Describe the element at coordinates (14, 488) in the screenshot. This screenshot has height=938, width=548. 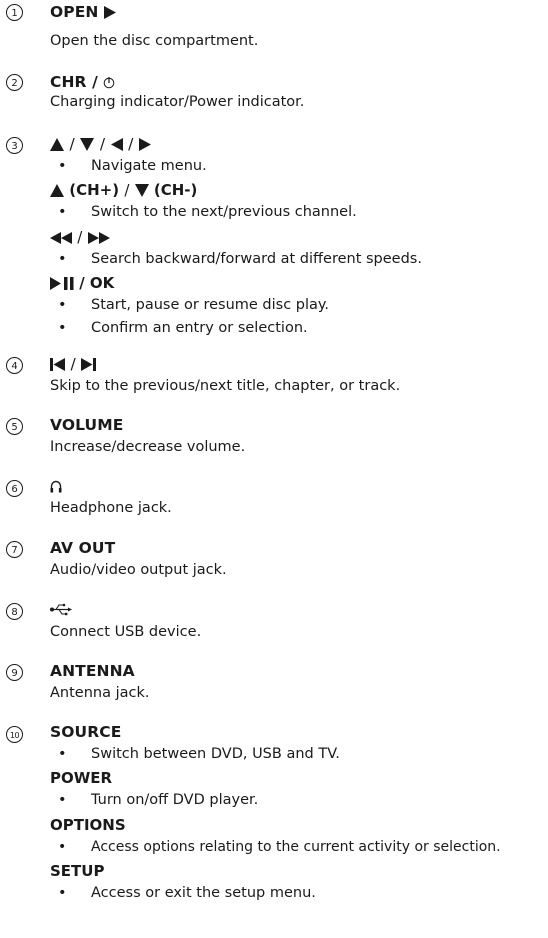
I see `item-number: 6` at that location.